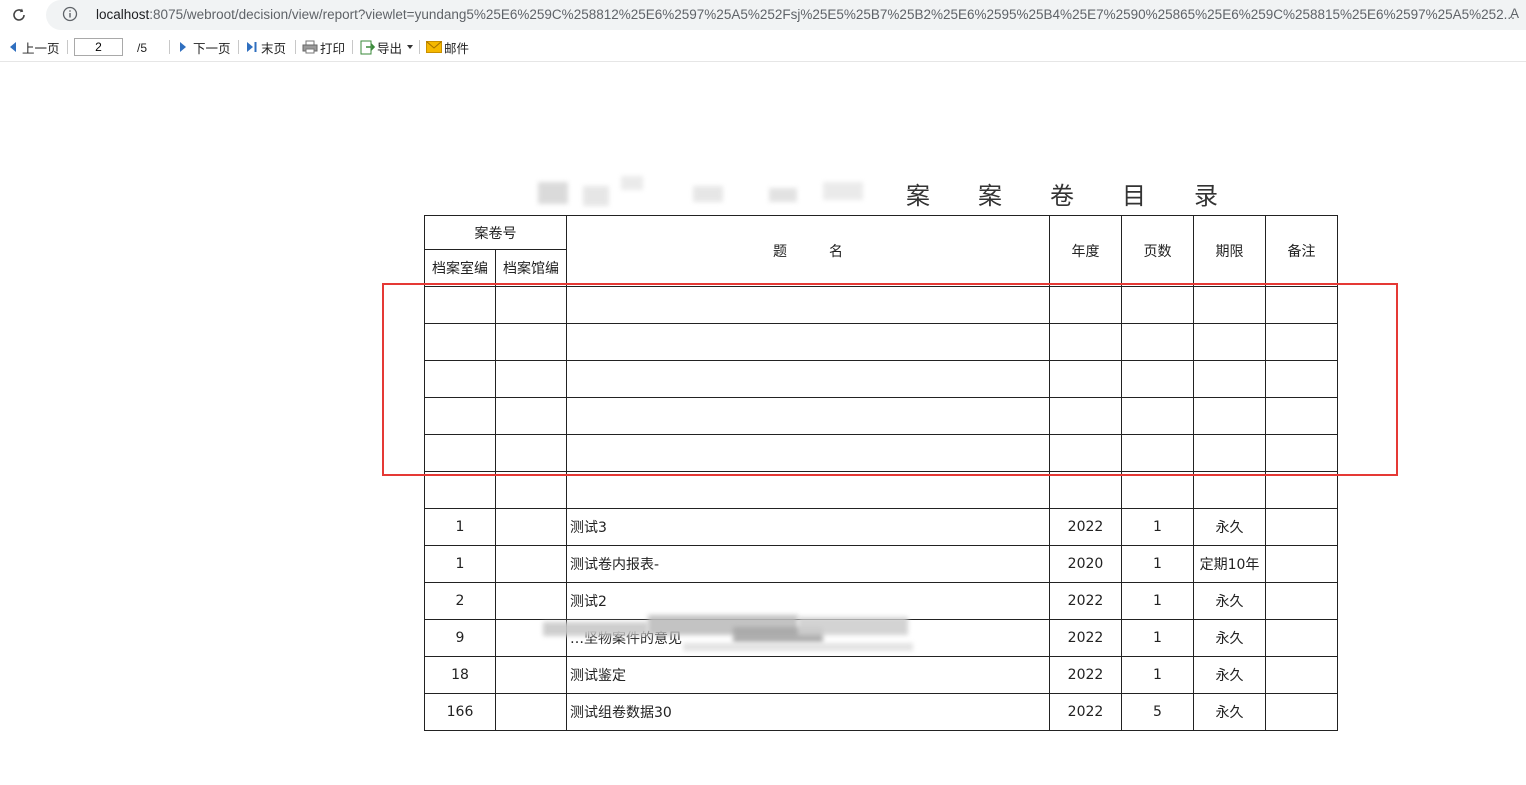  I want to click on cell-room: 18, so click(460, 675).